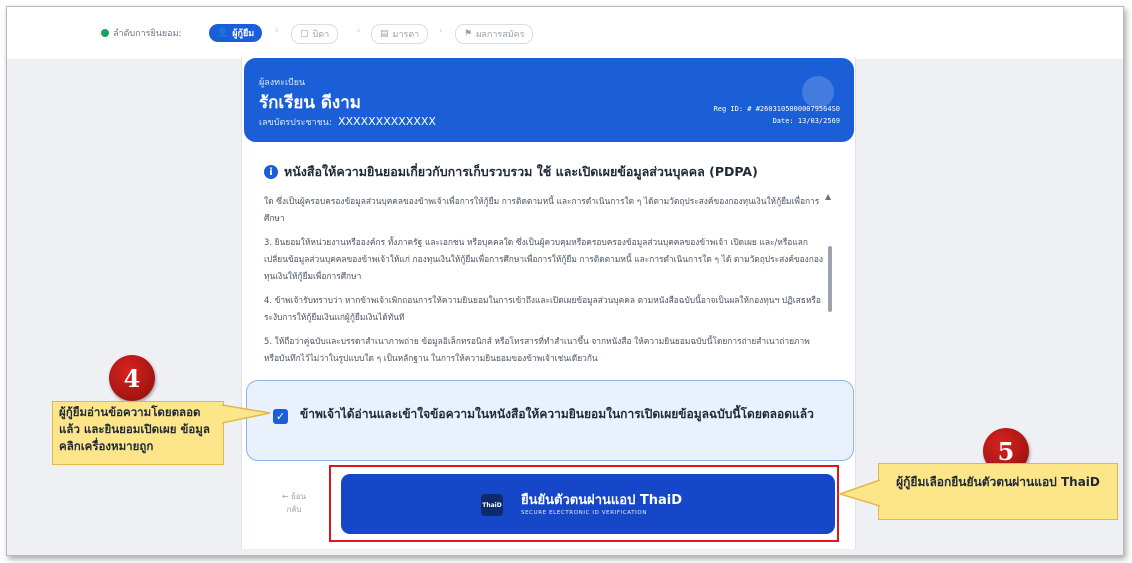  I want to click on callout-pointer-right, so click(859, 493).